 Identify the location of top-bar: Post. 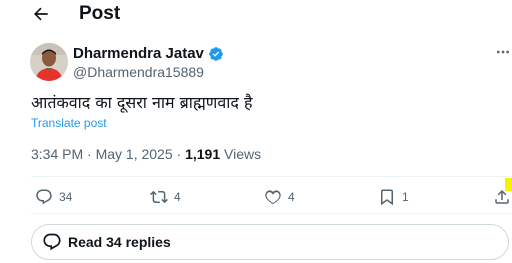
(256, 14).